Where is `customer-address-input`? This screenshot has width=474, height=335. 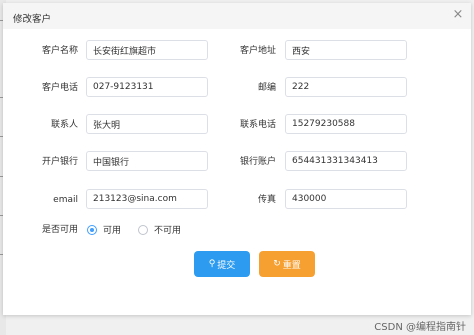
customer-address-input is located at coordinates (346, 50).